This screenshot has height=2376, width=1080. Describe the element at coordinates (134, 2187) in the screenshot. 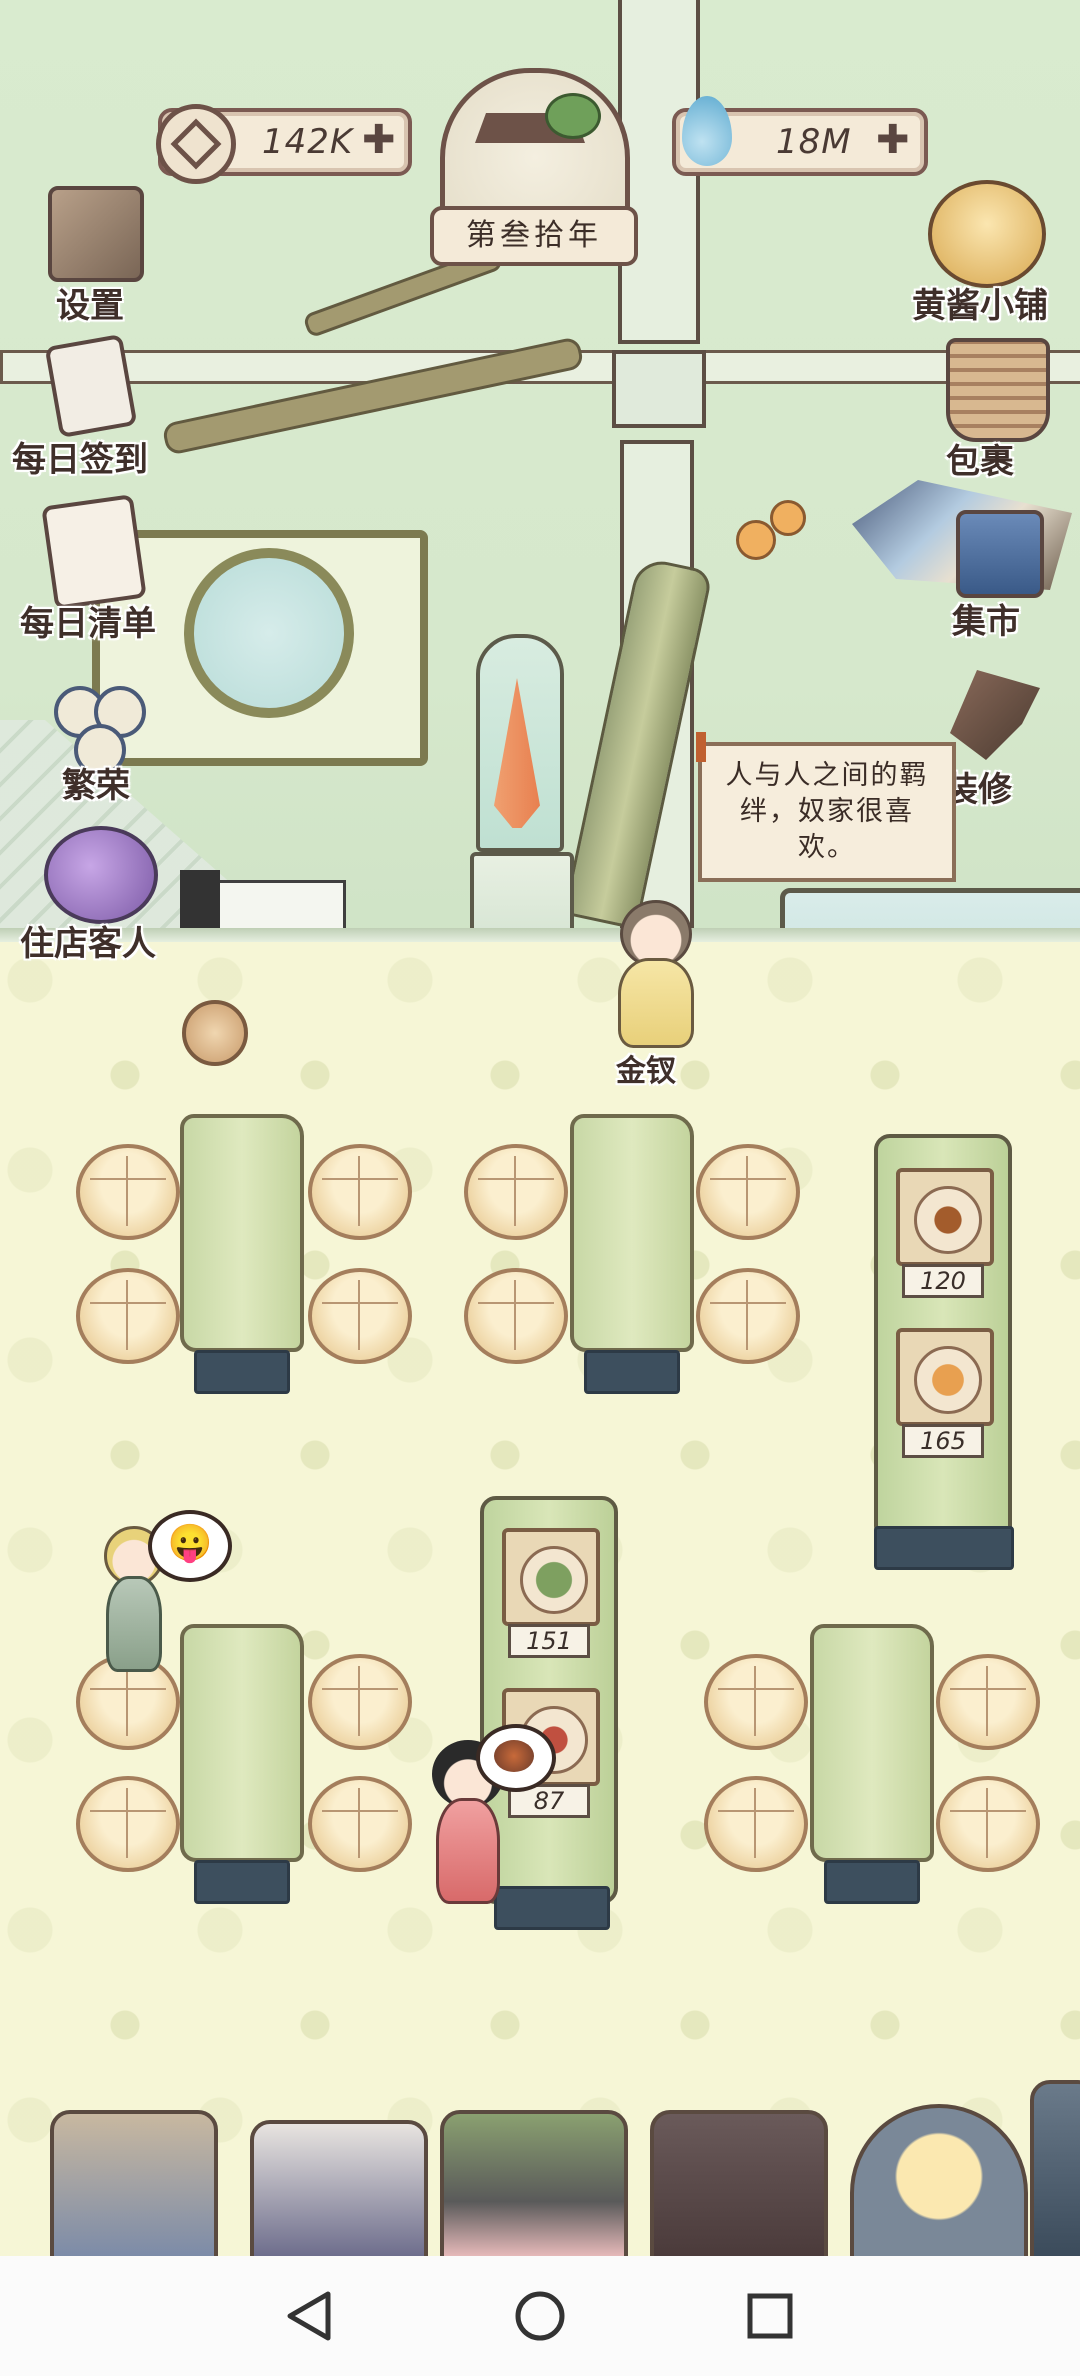

I see `steamer-chef-portrait` at that location.